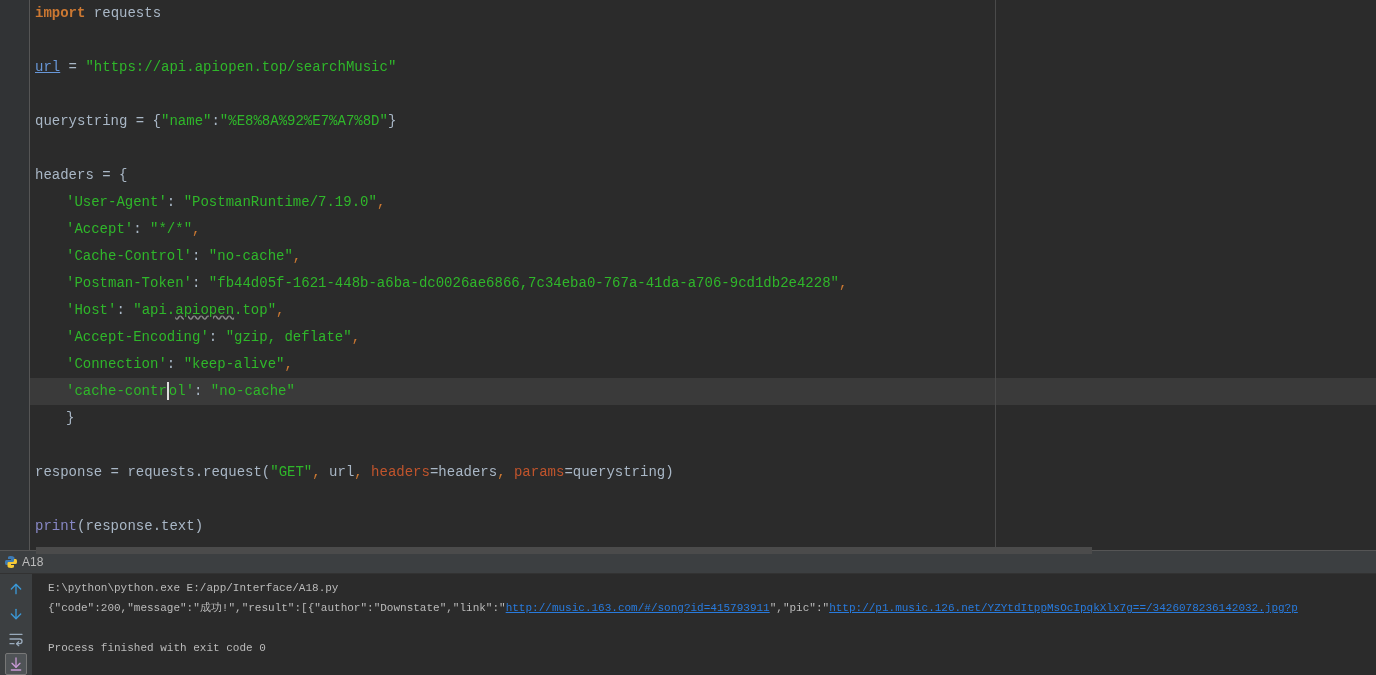 The height and width of the screenshot is (675, 1376). What do you see at coordinates (564, 550) in the screenshot?
I see `scrollbar-thumb` at bounding box center [564, 550].